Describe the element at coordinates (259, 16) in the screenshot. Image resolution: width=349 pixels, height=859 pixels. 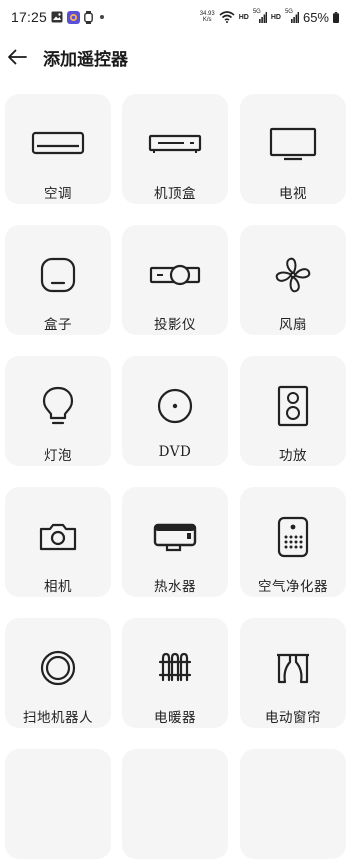
I see `signal-5g-icon-1: 5G` at that location.